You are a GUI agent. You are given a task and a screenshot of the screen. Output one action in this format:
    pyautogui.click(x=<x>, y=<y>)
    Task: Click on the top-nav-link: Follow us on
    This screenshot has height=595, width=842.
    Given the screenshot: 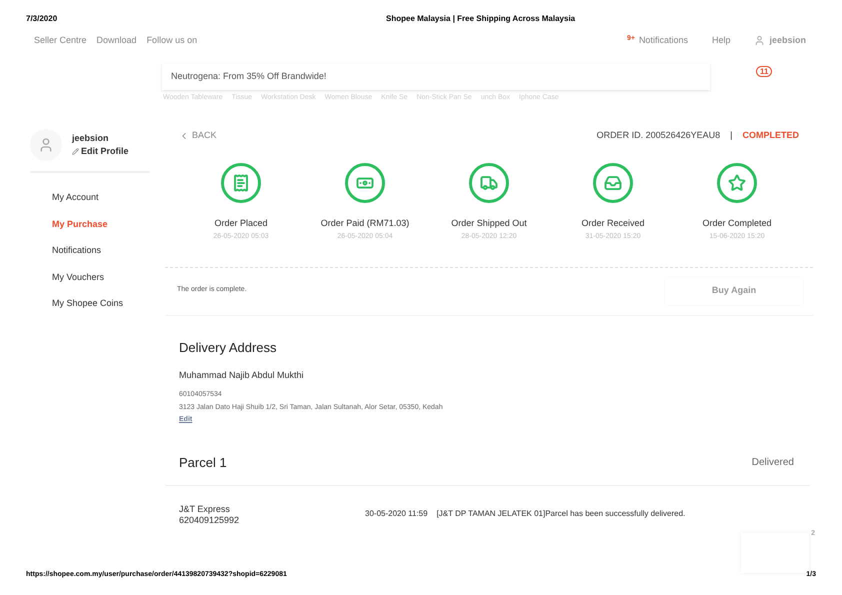 What is the action you would take?
    pyautogui.click(x=172, y=41)
    